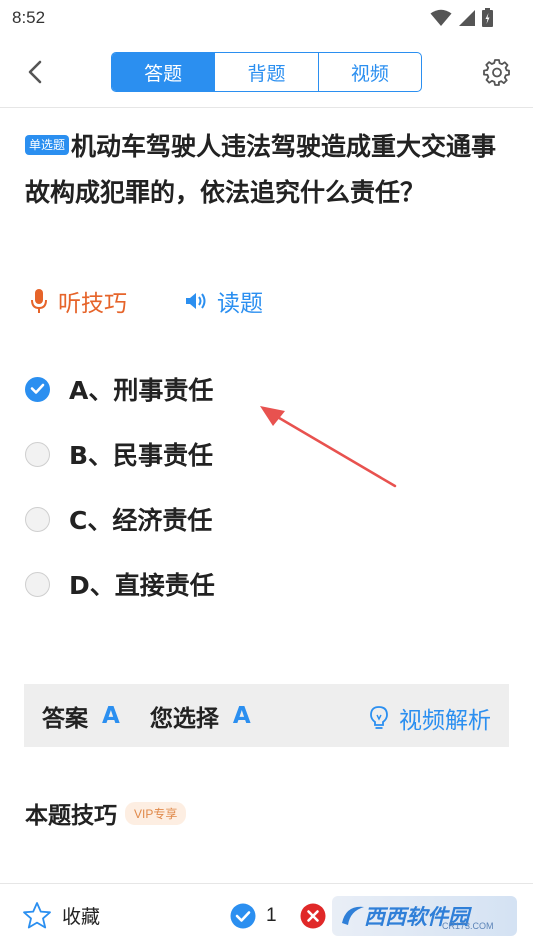 The width and height of the screenshot is (533, 948). Describe the element at coordinates (369, 72) in the screenshot. I see `tab-video: 视频` at that location.